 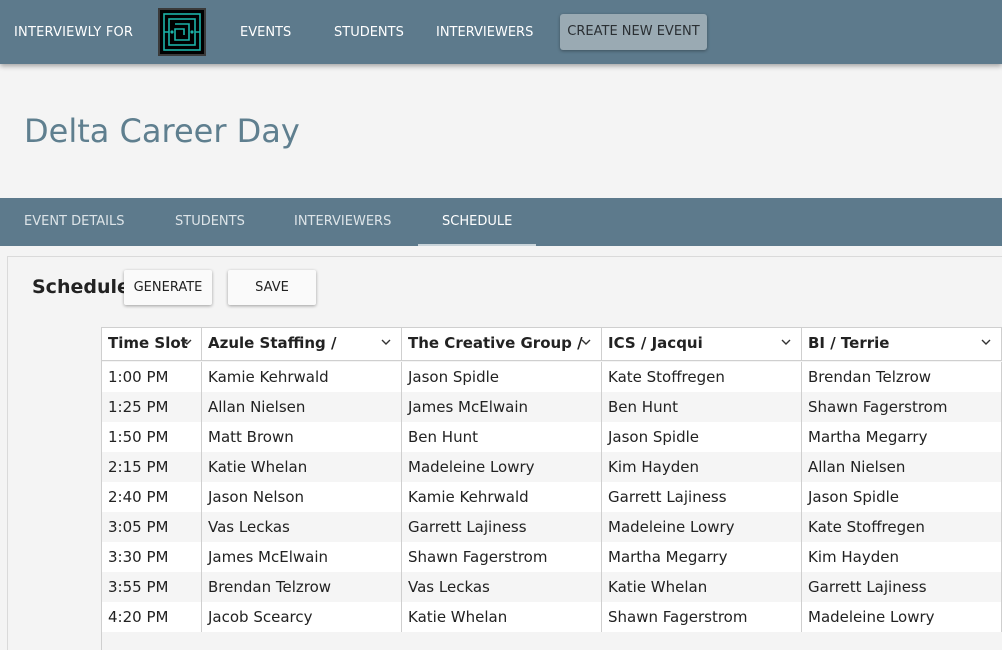 What do you see at coordinates (272, 343) in the screenshot?
I see `column-header-label: Azule Staffing /` at bounding box center [272, 343].